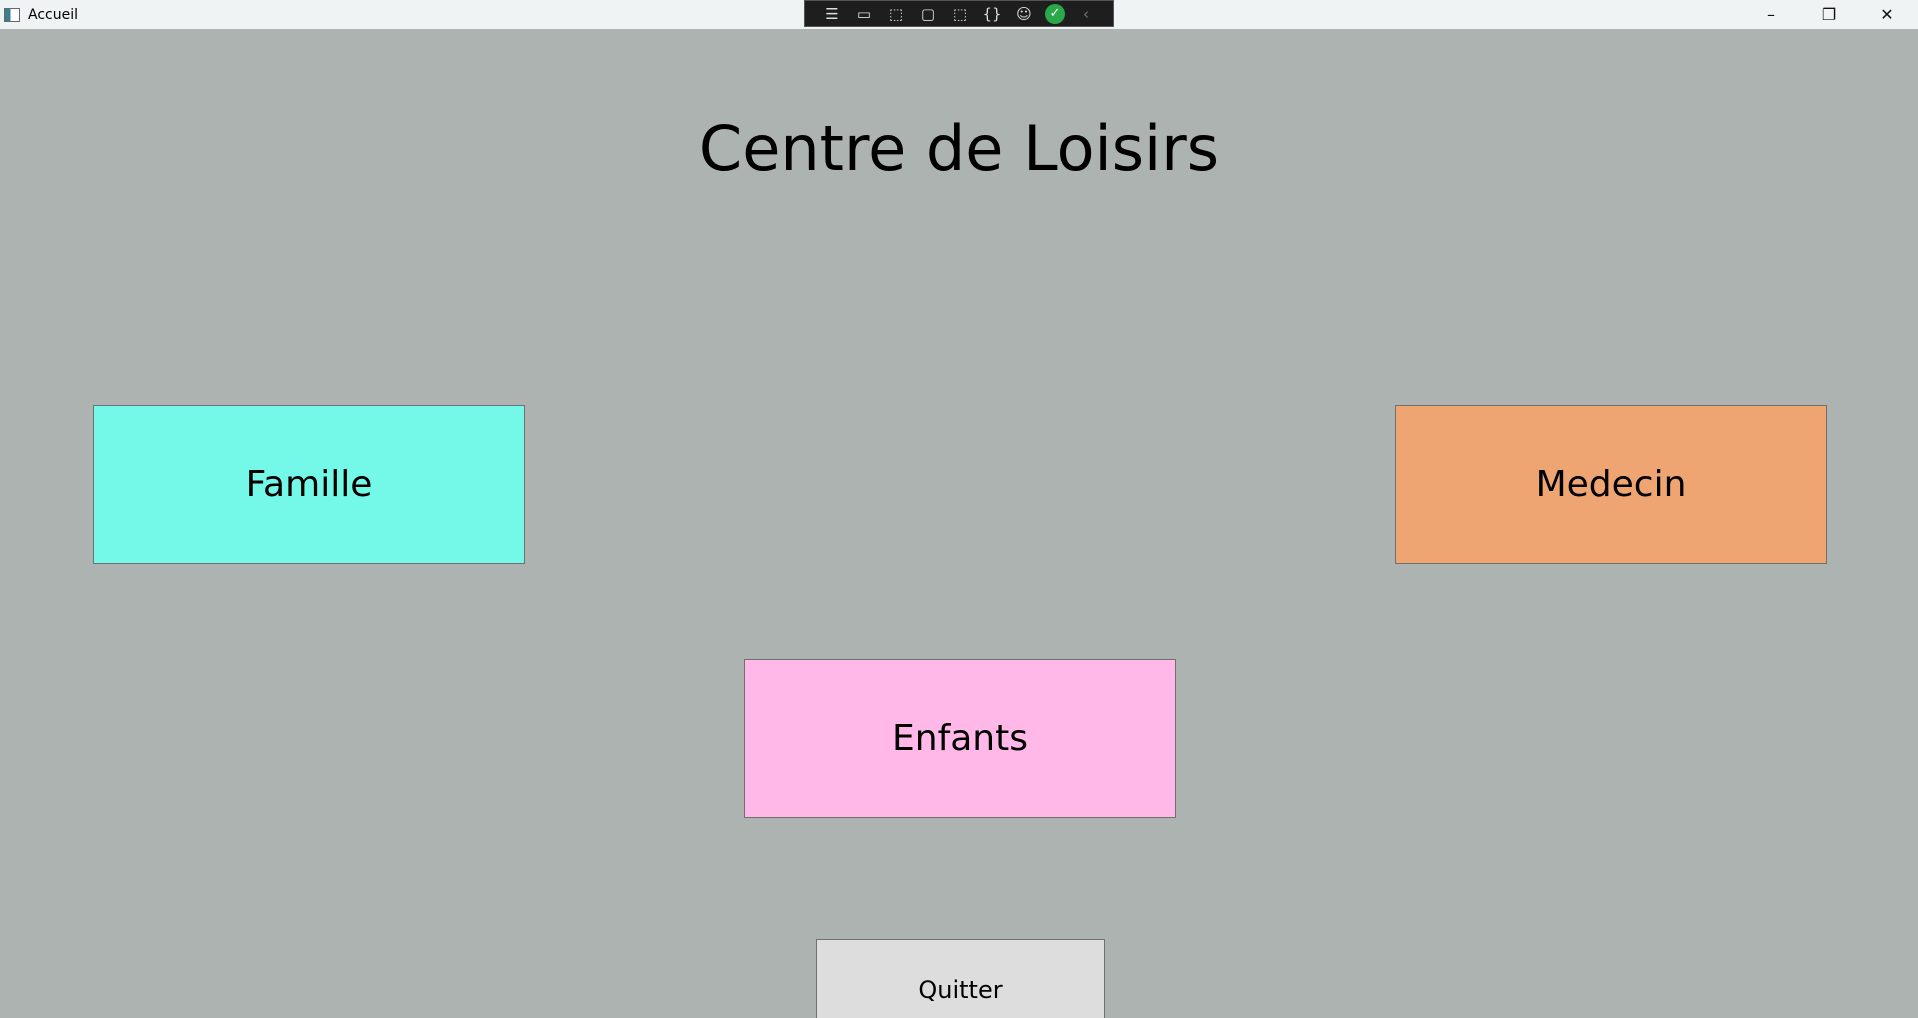 Image resolution: width=1918 pixels, height=1018 pixels. What do you see at coordinates (1829, 14) in the screenshot?
I see `restore-button: ❐` at bounding box center [1829, 14].